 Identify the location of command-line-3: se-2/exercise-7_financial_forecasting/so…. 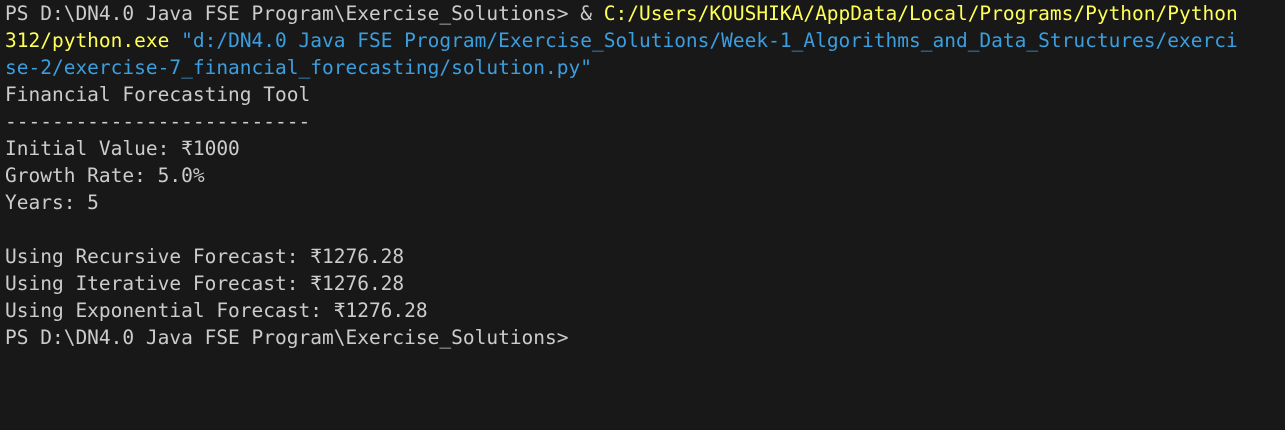
(645, 67).